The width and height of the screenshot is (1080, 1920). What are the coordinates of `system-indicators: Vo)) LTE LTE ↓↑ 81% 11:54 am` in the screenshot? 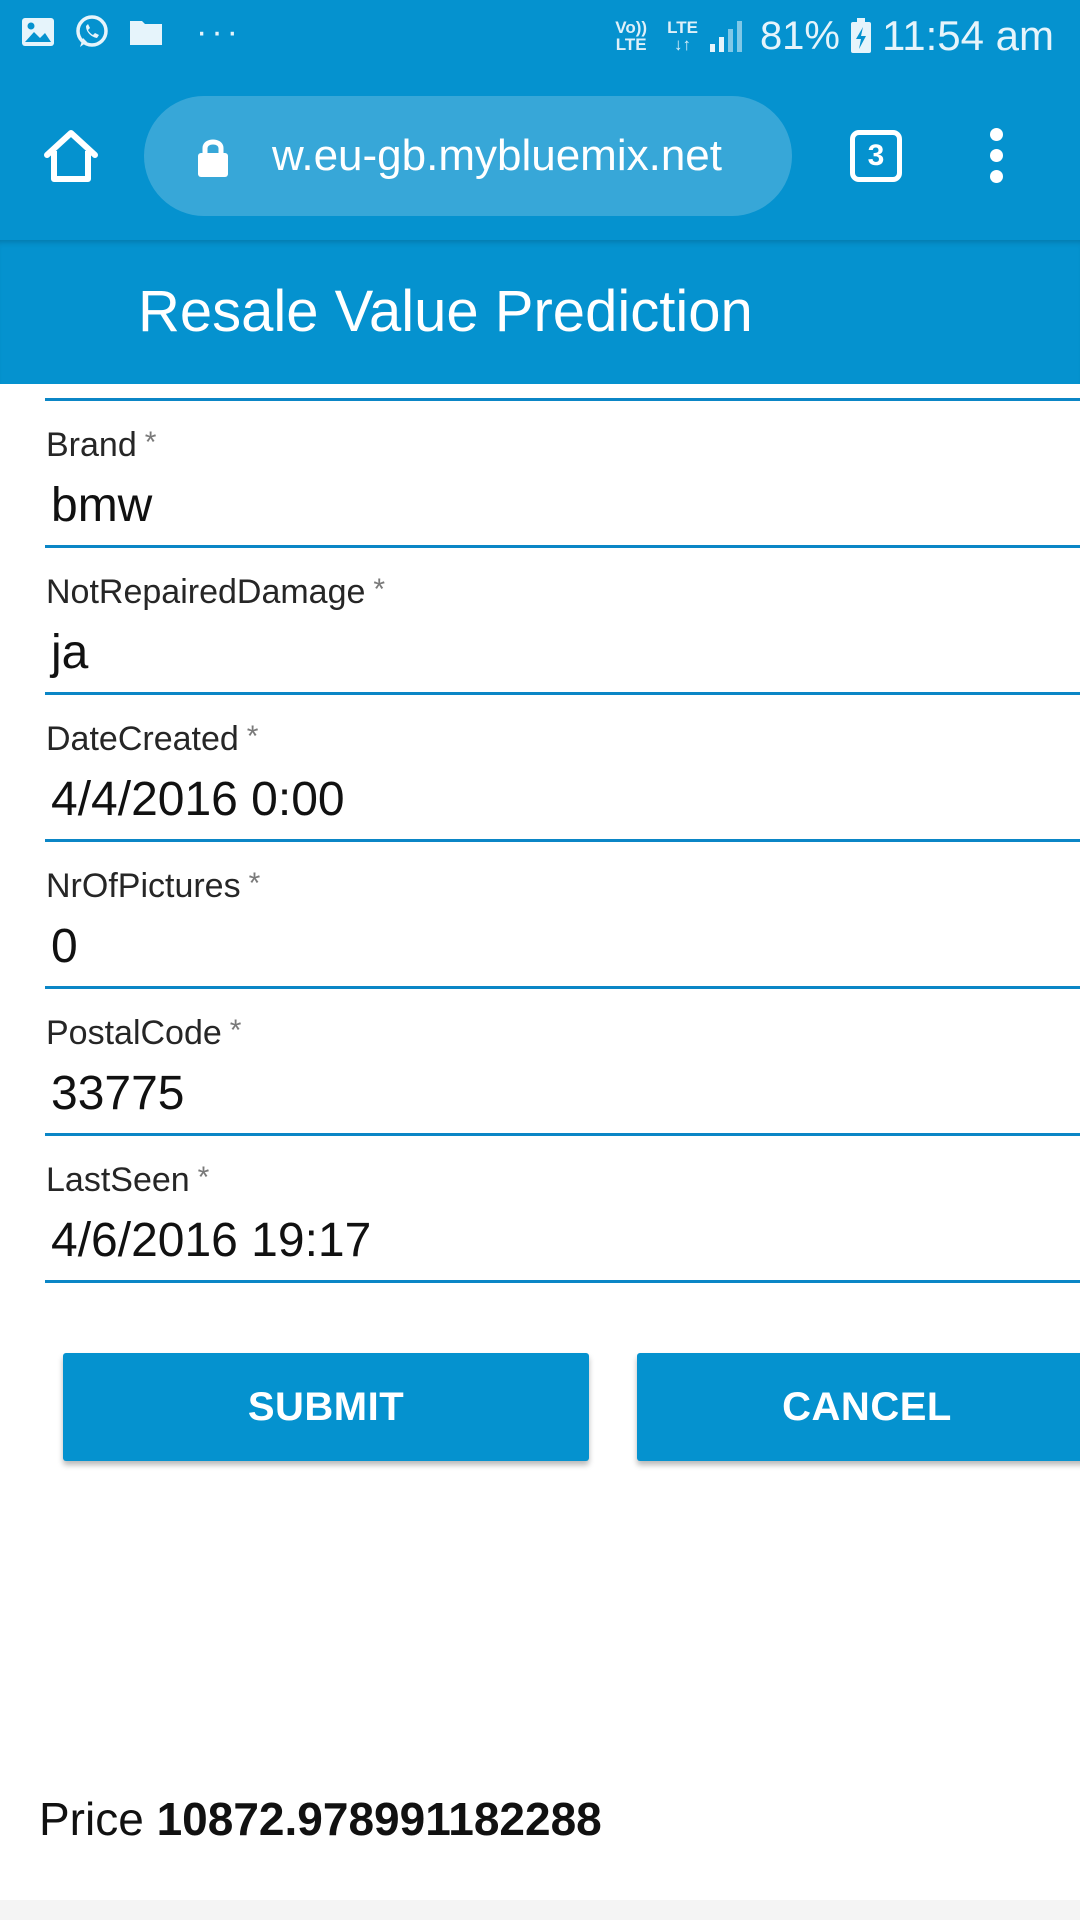 It's located at (834, 36).